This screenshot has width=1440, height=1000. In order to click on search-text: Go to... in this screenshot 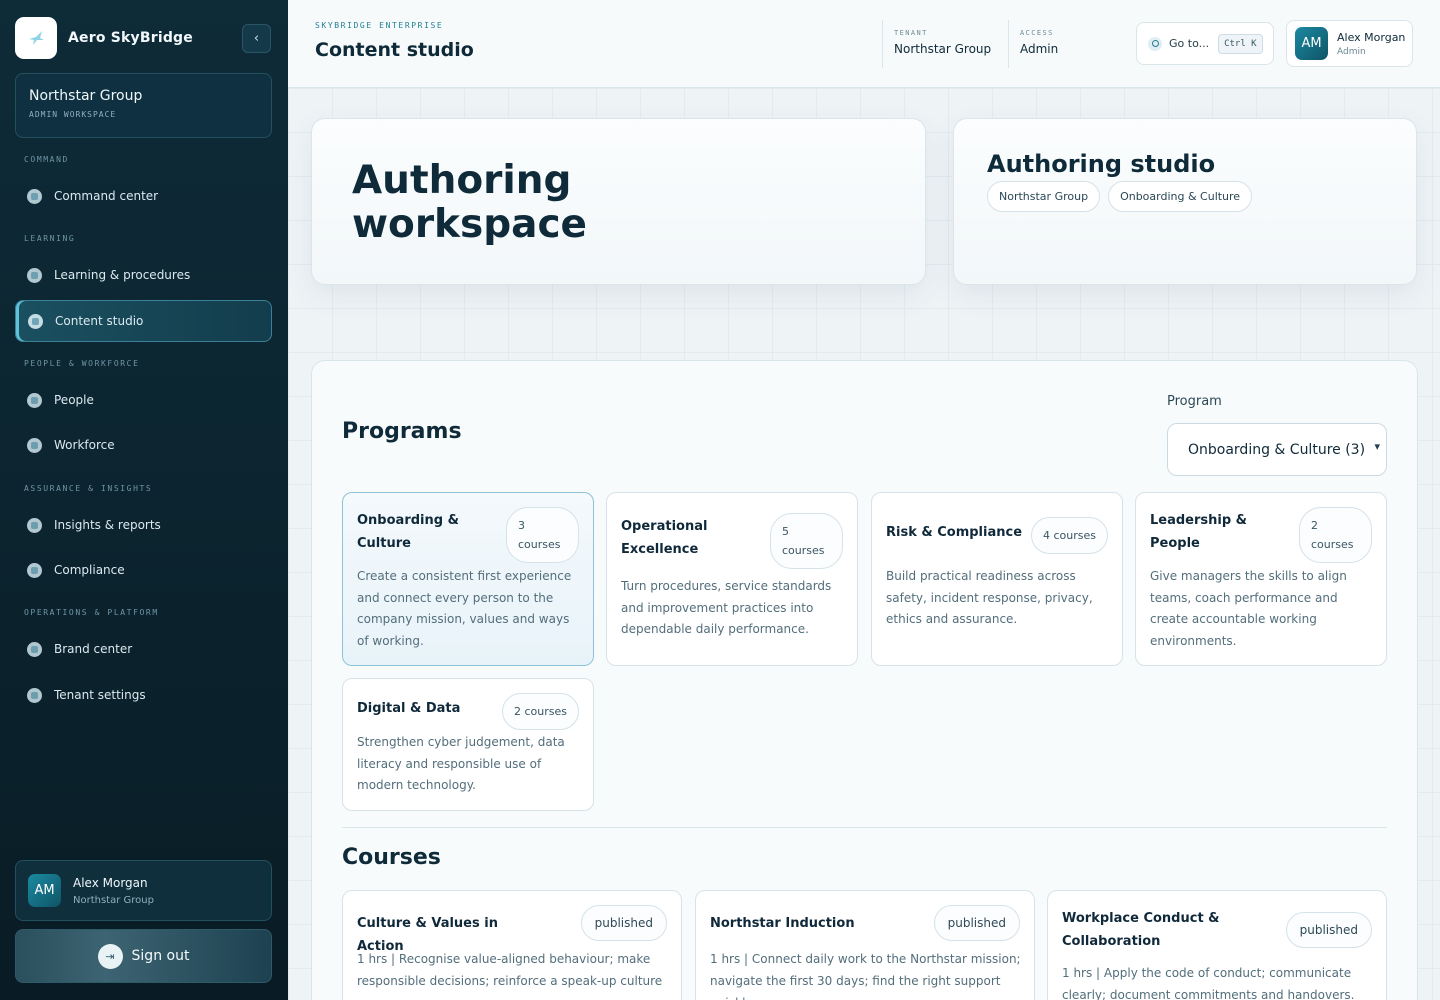, I will do `click(1189, 43)`.